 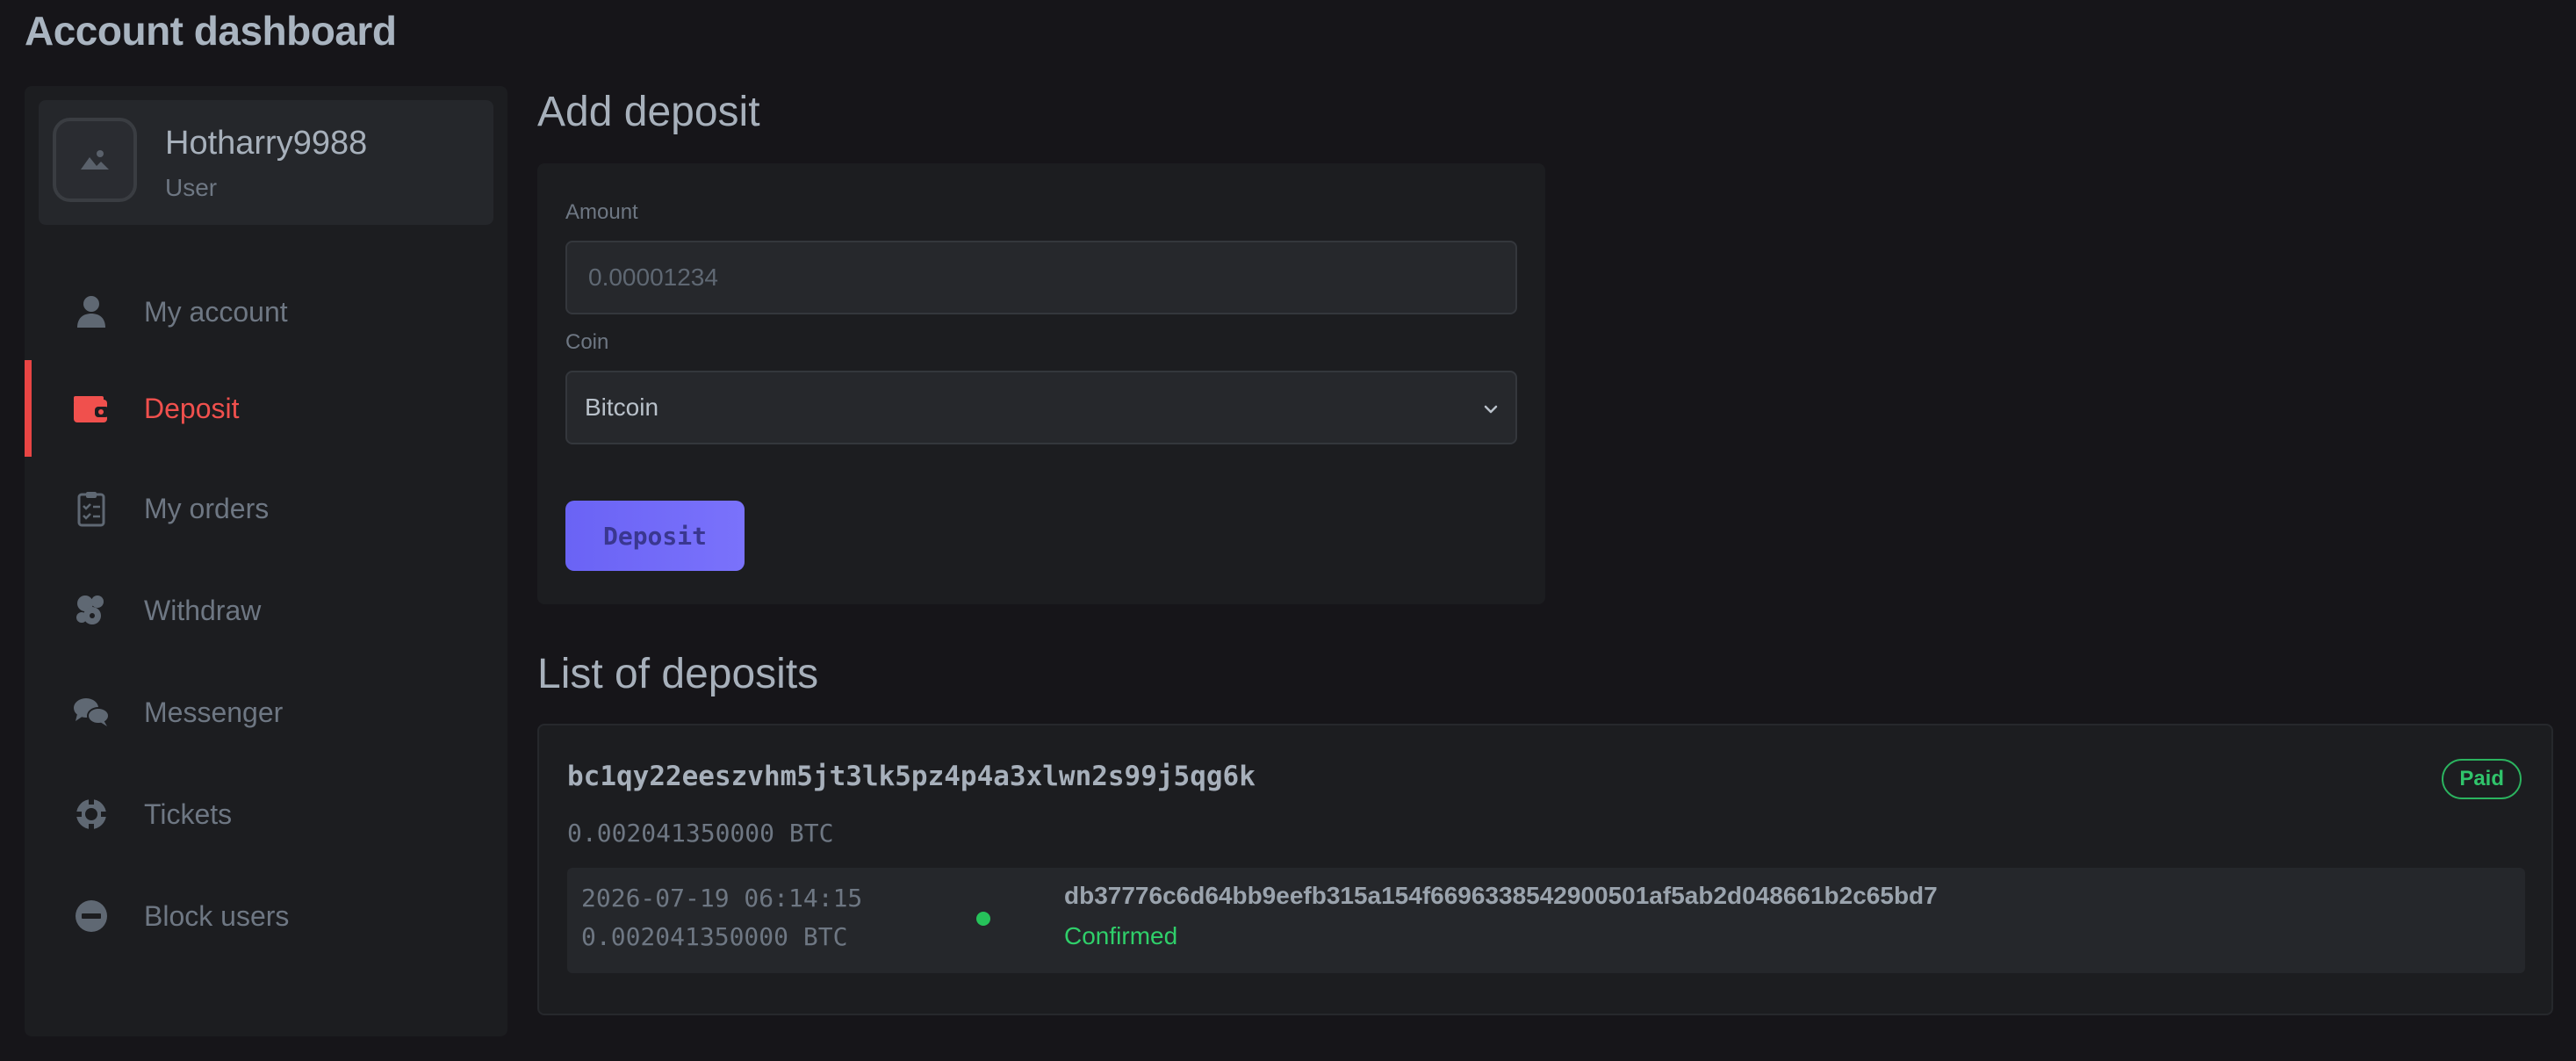 I want to click on amount-input, so click(x=1041, y=277).